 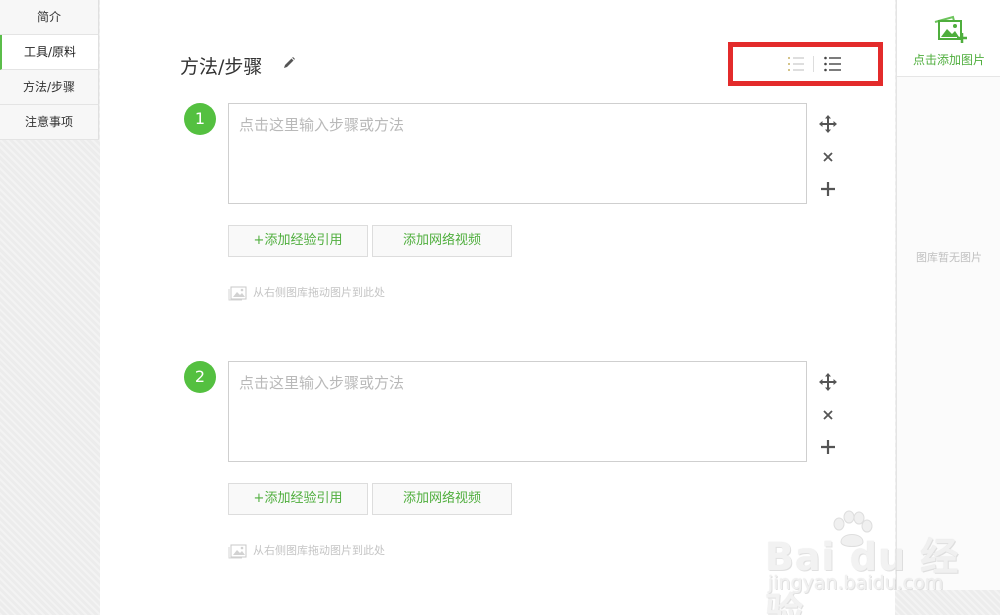 What do you see at coordinates (49, 87) in the screenshot?
I see `nav-item-steps: 方法/步骤` at bounding box center [49, 87].